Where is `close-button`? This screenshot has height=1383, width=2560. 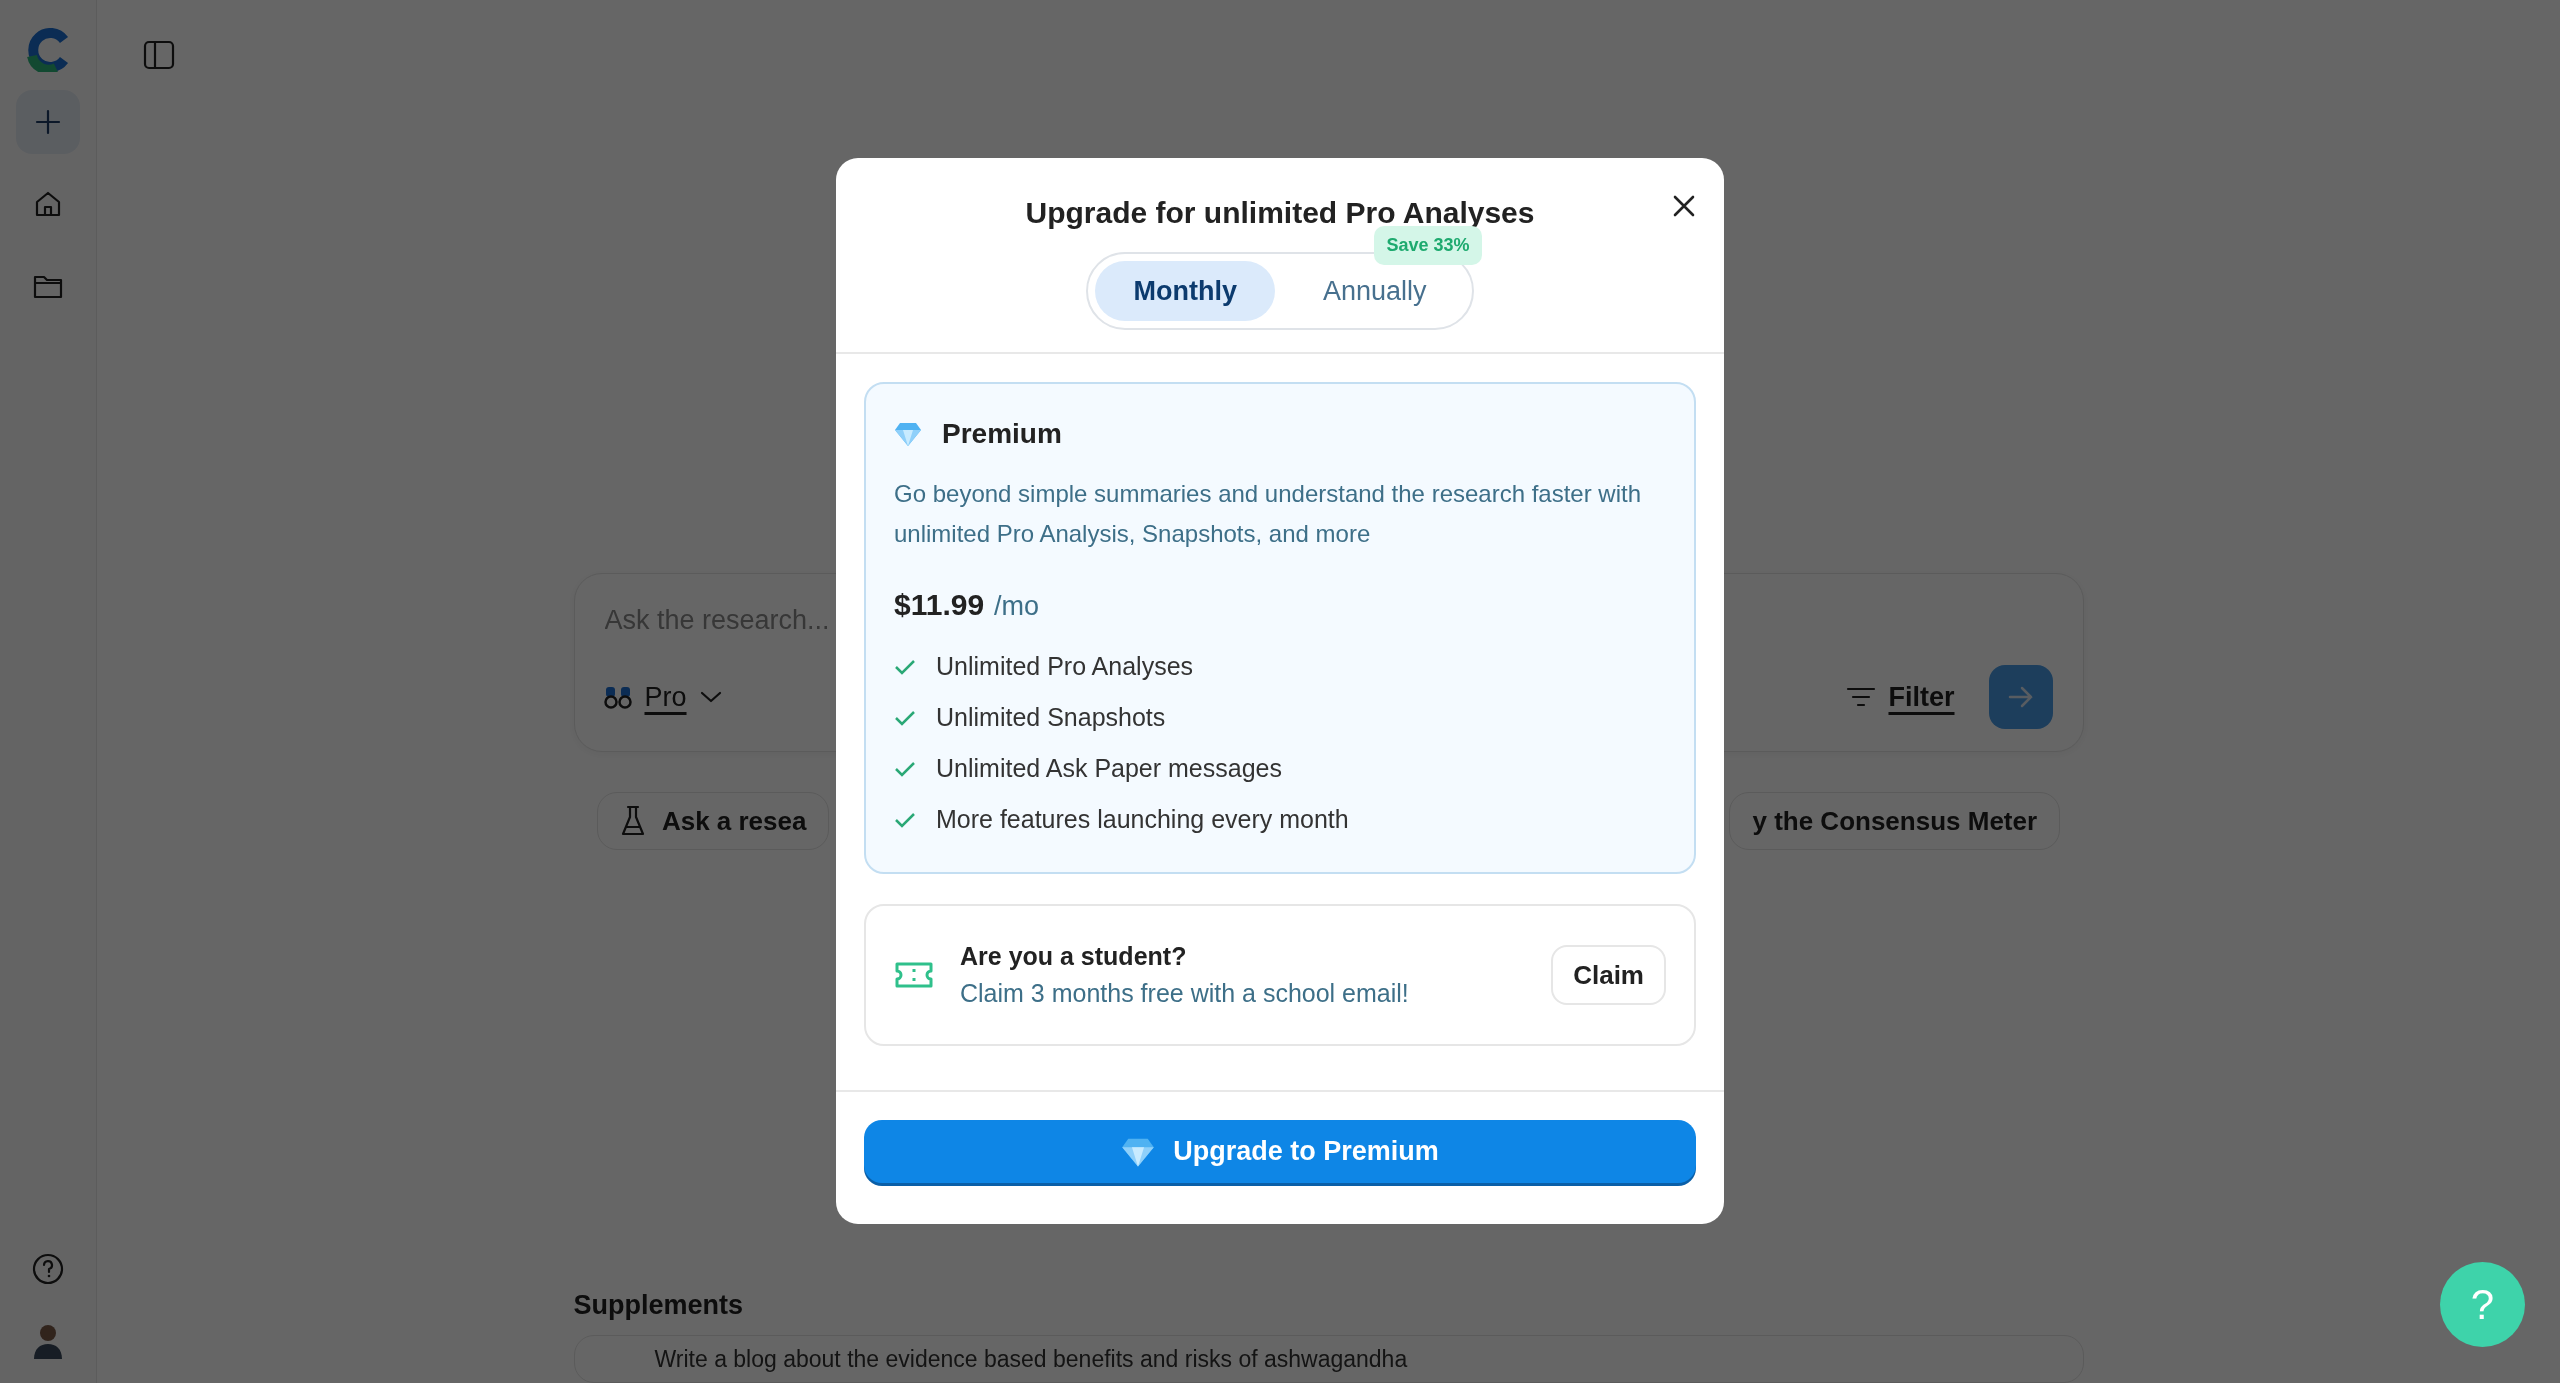 close-button is located at coordinates (1684, 206).